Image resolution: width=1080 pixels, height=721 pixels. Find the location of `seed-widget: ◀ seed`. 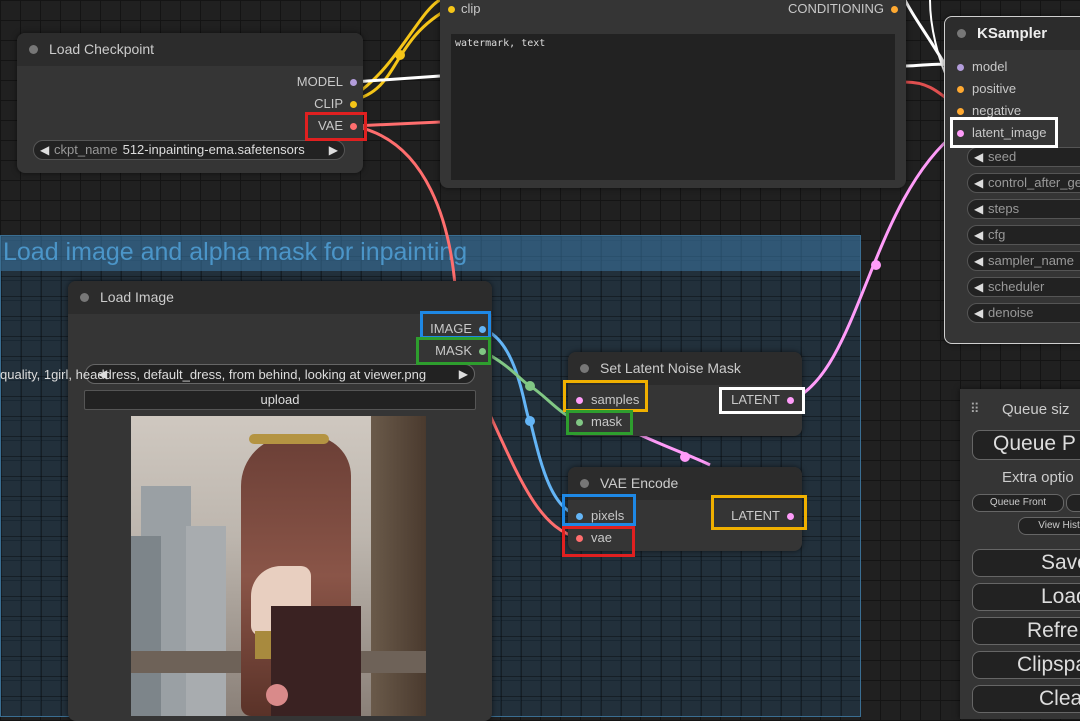

seed-widget: ◀ seed is located at coordinates (1023, 157).